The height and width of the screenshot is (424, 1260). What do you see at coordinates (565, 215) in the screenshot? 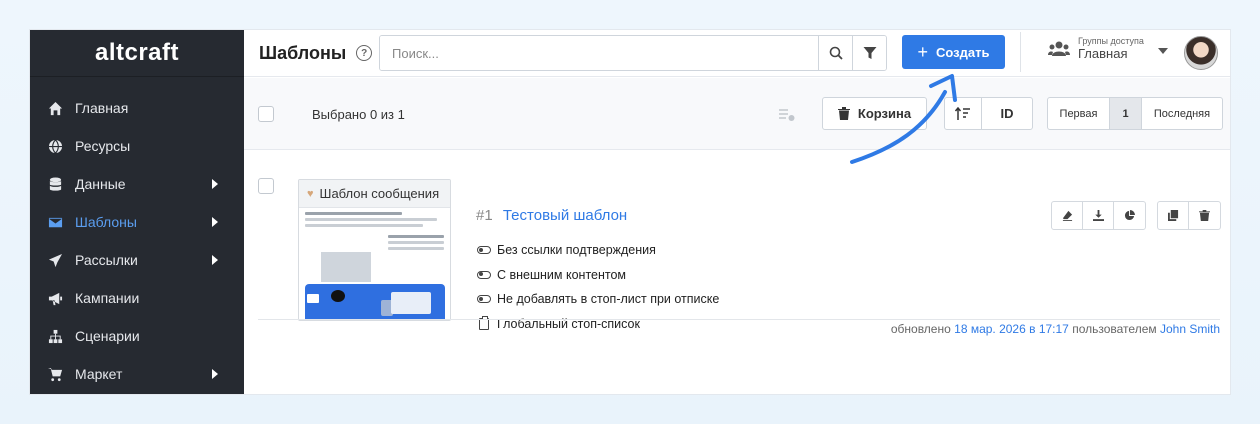
I see `template-name-link: Тестовый шаблон` at bounding box center [565, 215].